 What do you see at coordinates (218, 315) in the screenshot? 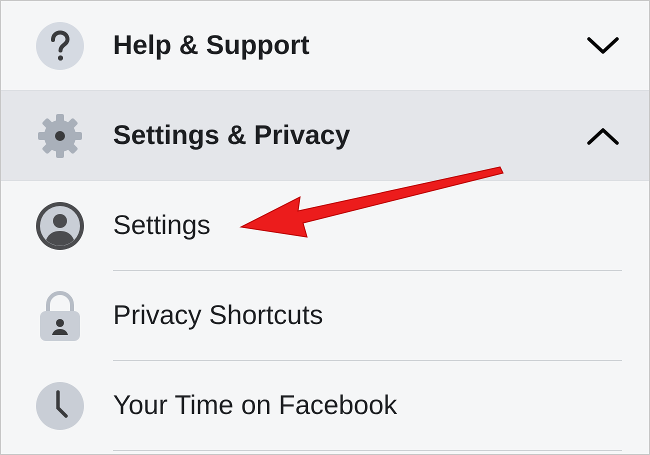
I see `menu-item-label: Privacy Shortcuts` at bounding box center [218, 315].